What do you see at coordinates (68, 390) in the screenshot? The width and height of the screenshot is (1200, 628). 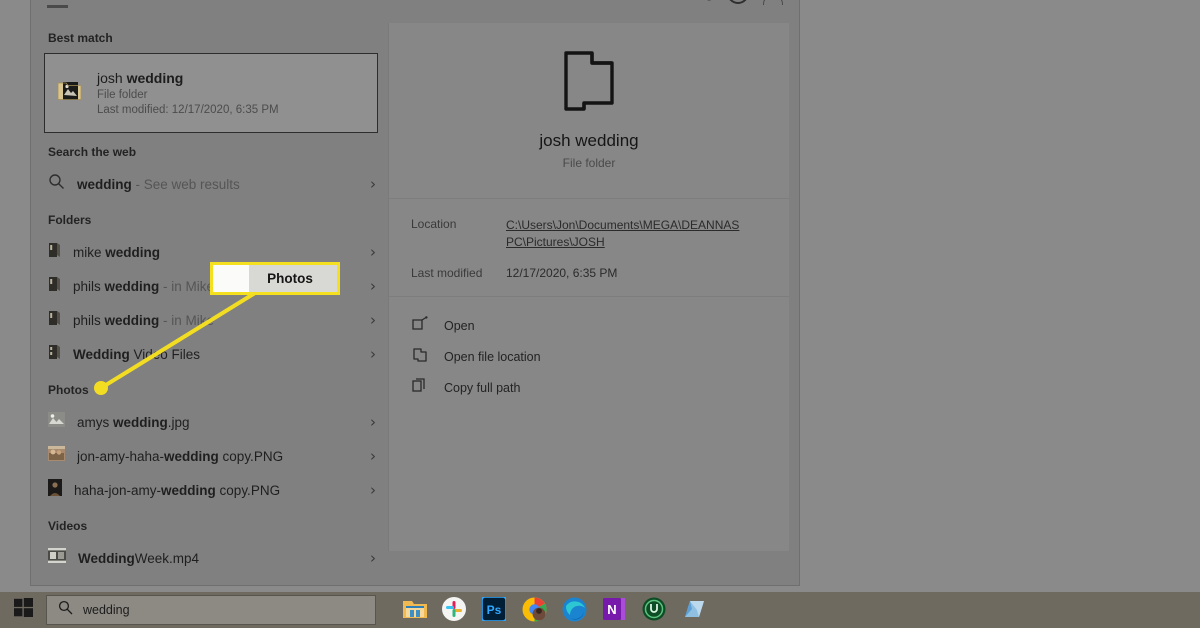 I see `group-heading-photos: Photos` at bounding box center [68, 390].